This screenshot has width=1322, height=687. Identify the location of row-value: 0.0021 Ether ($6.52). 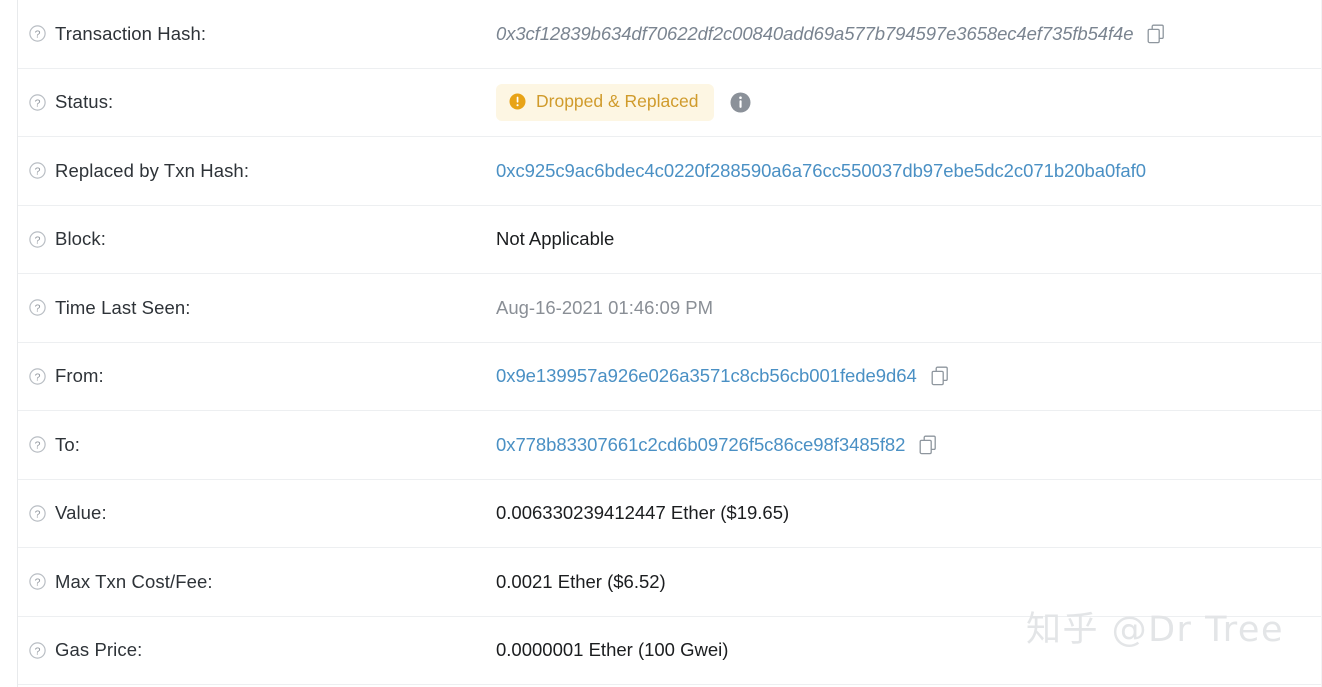
(581, 581).